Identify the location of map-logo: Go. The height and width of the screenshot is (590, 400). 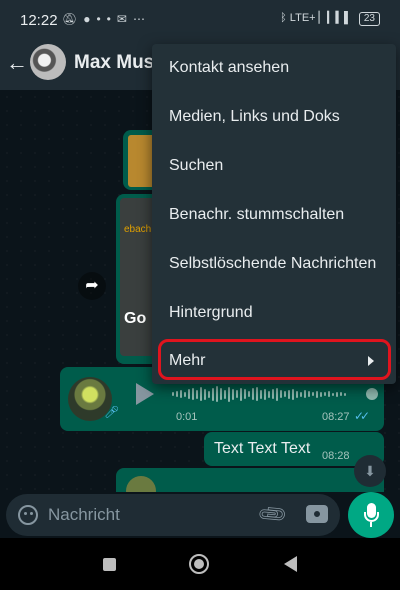
(135, 318).